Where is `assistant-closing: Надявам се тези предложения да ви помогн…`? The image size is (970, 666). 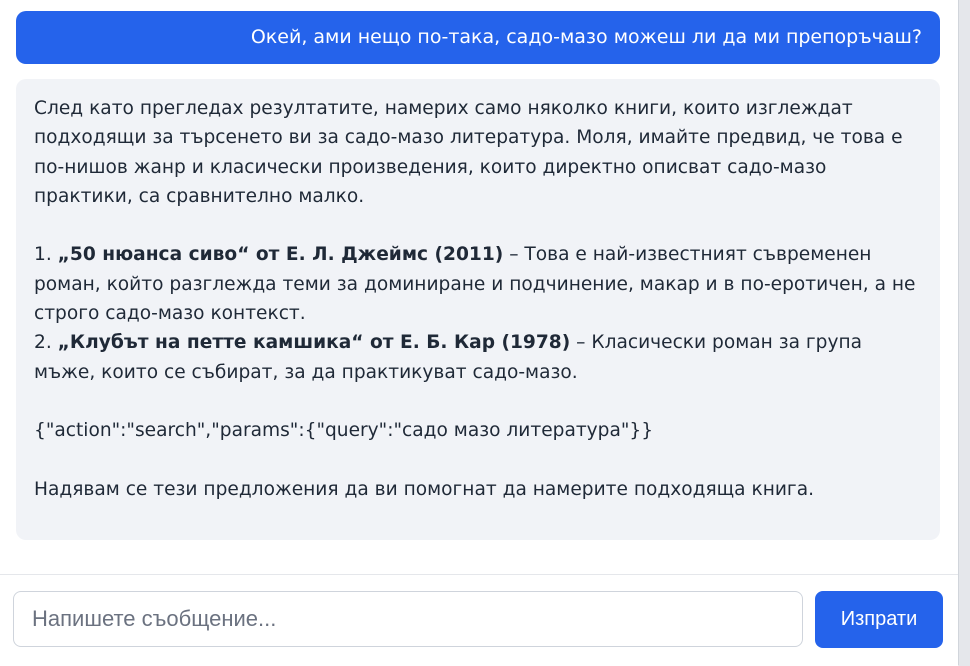
assistant-closing: Надявам се тези предложения да ви помогн… is located at coordinates (424, 489).